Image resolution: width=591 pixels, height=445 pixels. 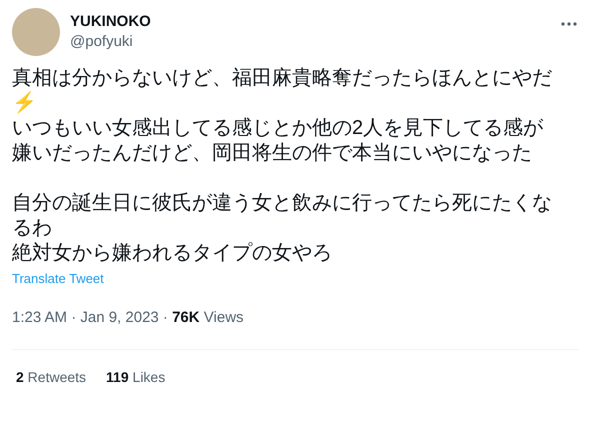 I want to click on tweet-text: 真相は分からないけど、福田麻貴略奪だったらほんとにやだ⚡, so click(x=282, y=91).